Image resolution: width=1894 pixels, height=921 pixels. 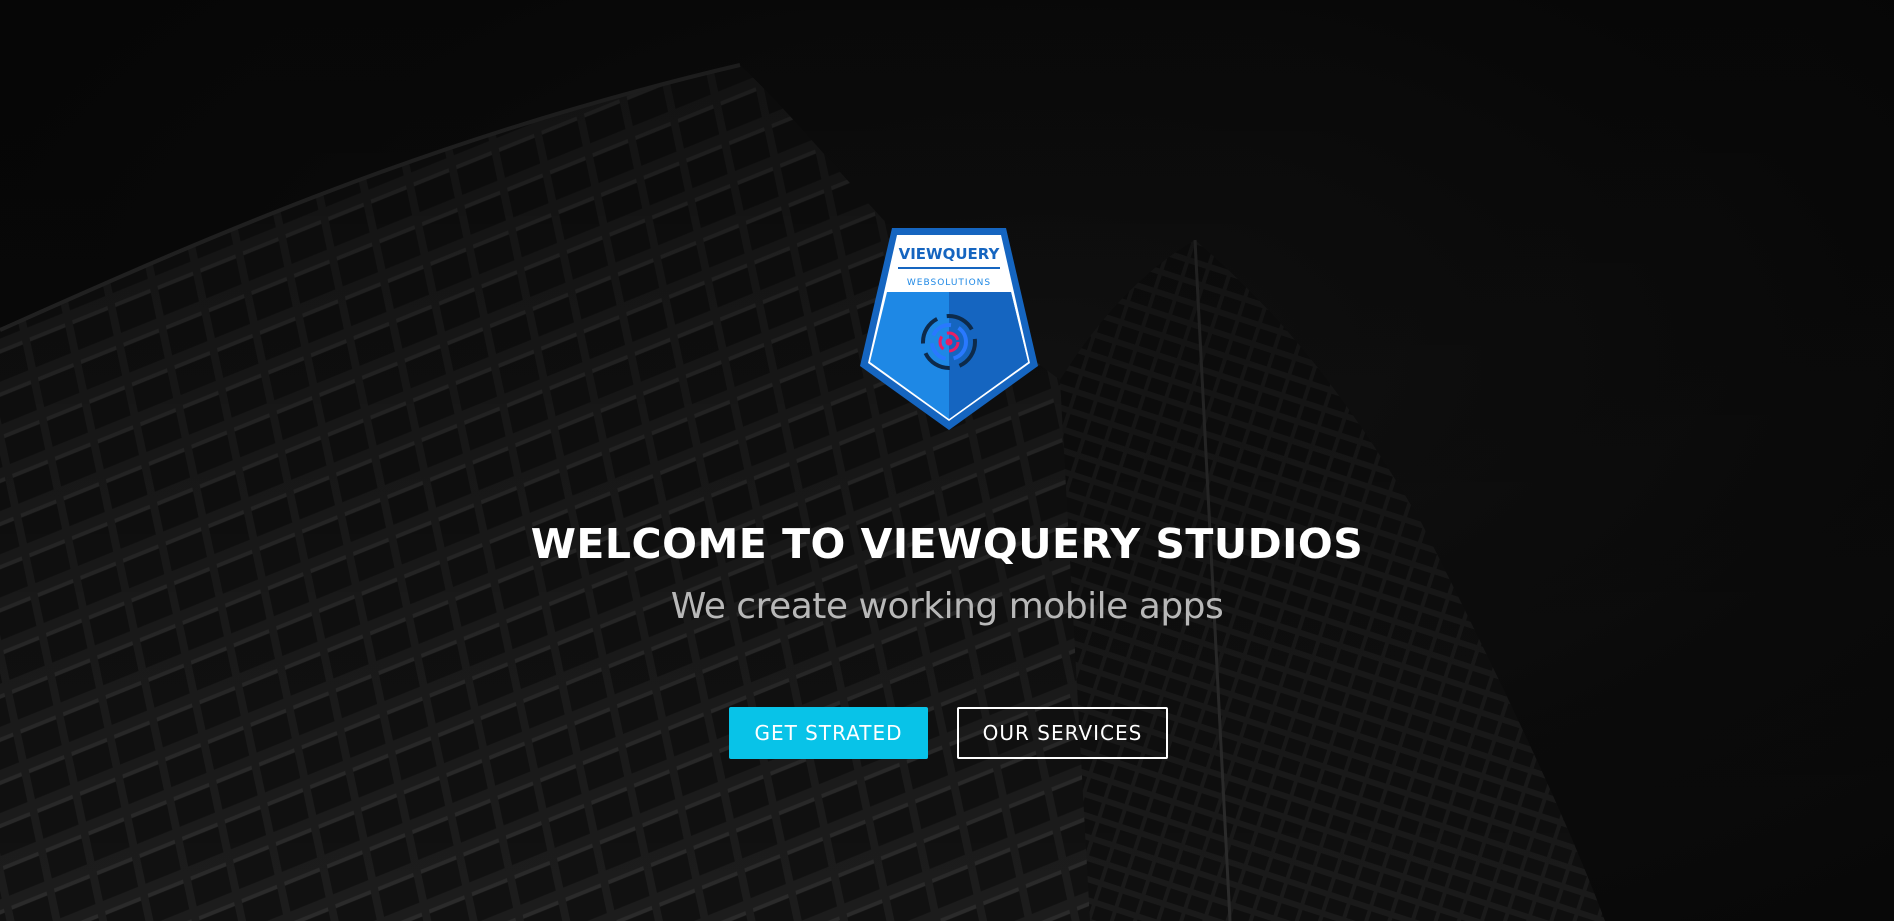 What do you see at coordinates (949, 329) in the screenshot?
I see `viewquery-logo: VIEWQUERY WEBSOLUTIONS` at bounding box center [949, 329].